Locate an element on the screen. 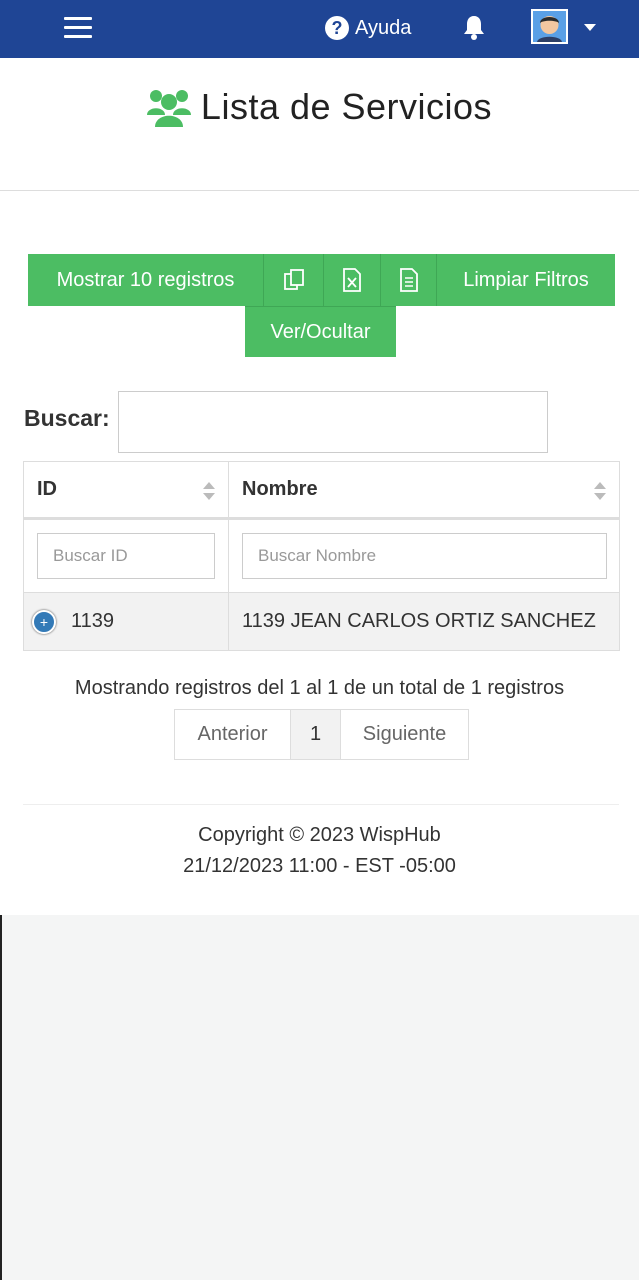 This screenshot has width=639, height=1280. search-label: Buscar: is located at coordinates (67, 418).